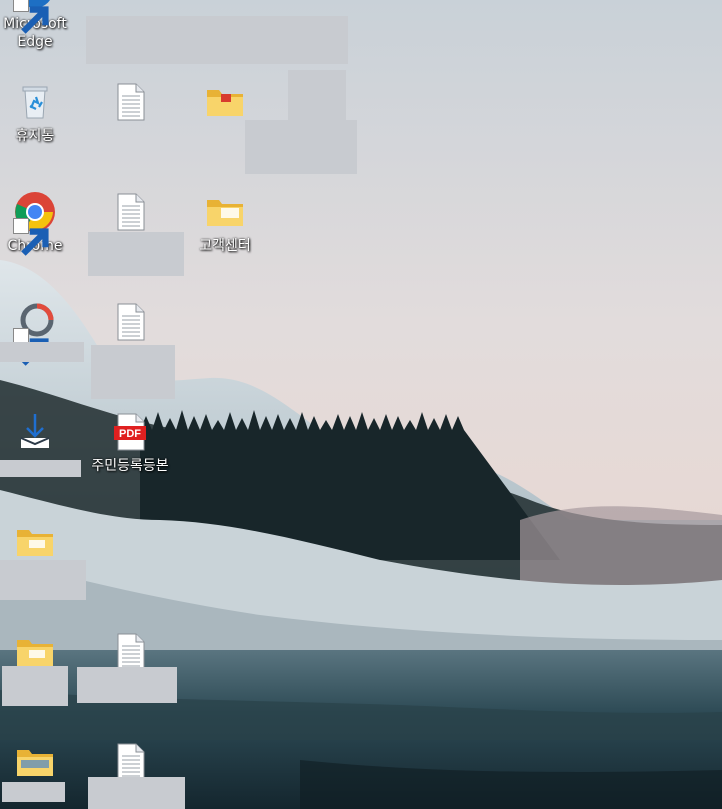  I want to click on pdf-badge: PDF, so click(130, 434).